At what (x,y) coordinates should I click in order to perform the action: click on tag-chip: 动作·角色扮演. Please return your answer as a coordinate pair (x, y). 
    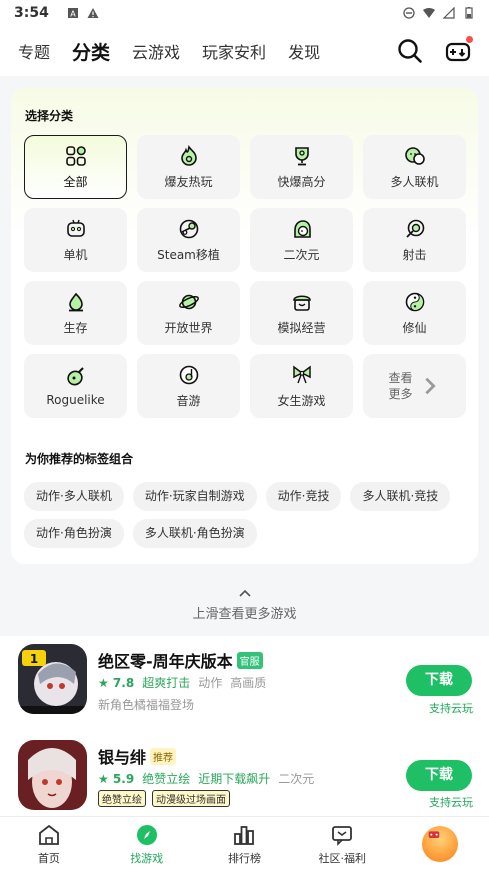
    Looking at the image, I should click on (74, 533).